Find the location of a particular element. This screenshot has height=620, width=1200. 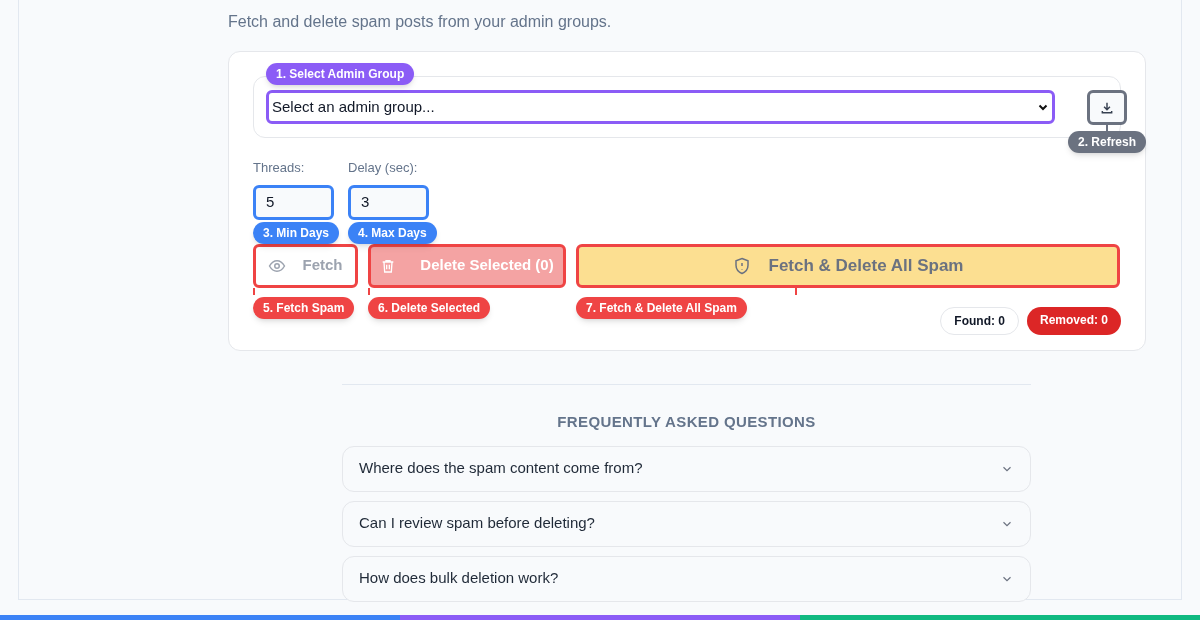

faq-heading: FREQUENTLY ASKED QUESTIONS is located at coordinates (686, 422).